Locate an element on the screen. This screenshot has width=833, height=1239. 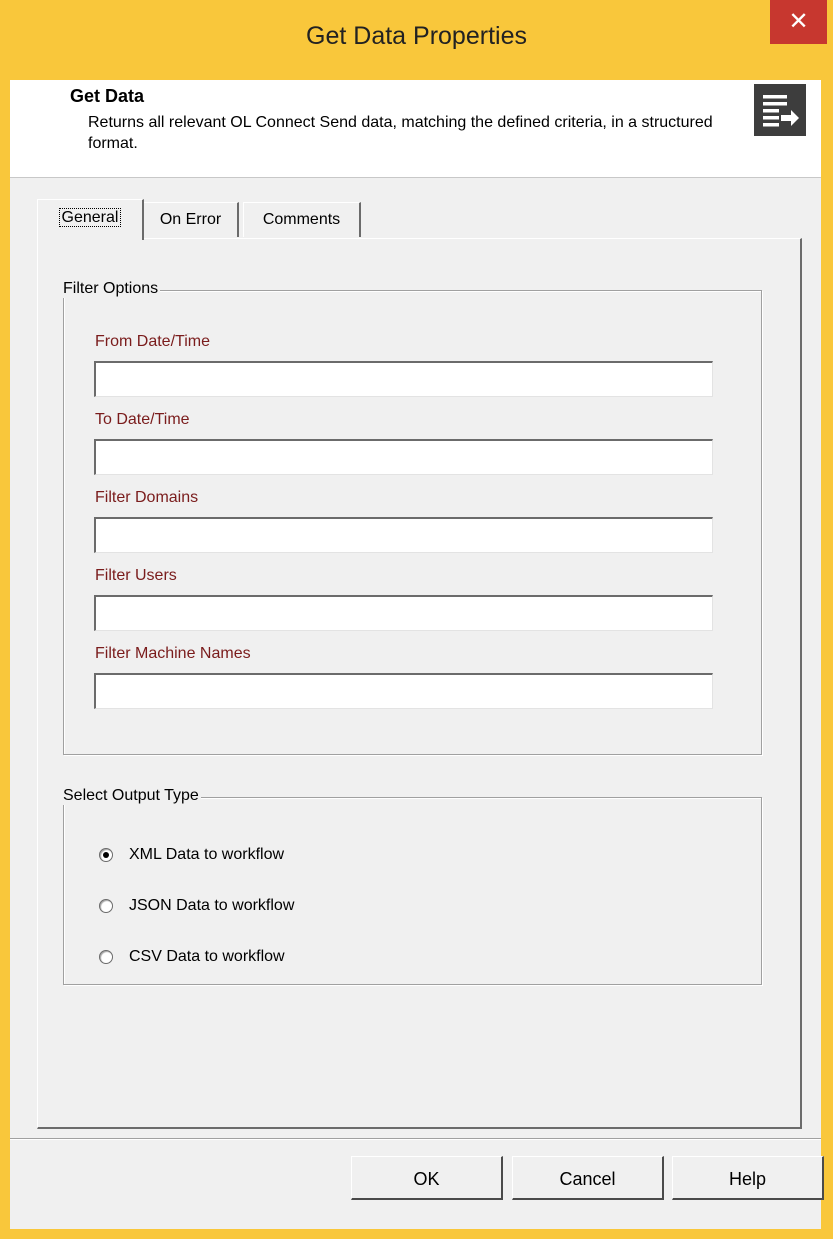
filter-domains-label: Filter Domains is located at coordinates (147, 497).